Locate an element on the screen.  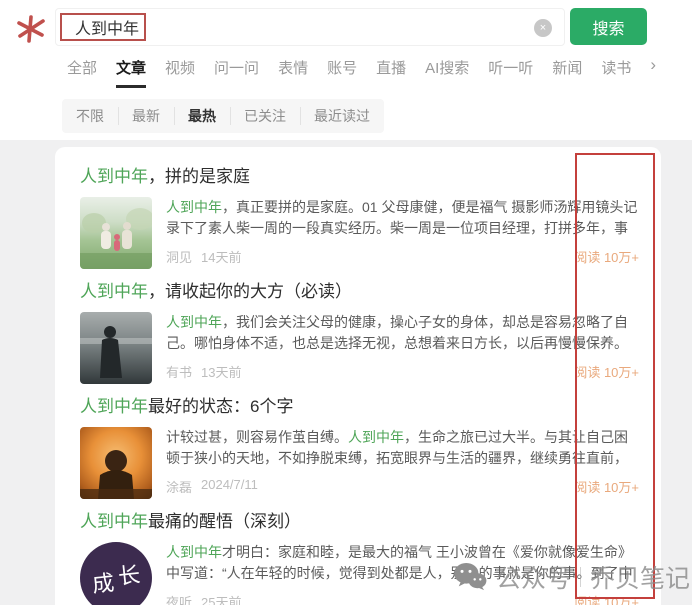
title-rest: 最好的状态：6个字 is located at coordinates (221, 406).